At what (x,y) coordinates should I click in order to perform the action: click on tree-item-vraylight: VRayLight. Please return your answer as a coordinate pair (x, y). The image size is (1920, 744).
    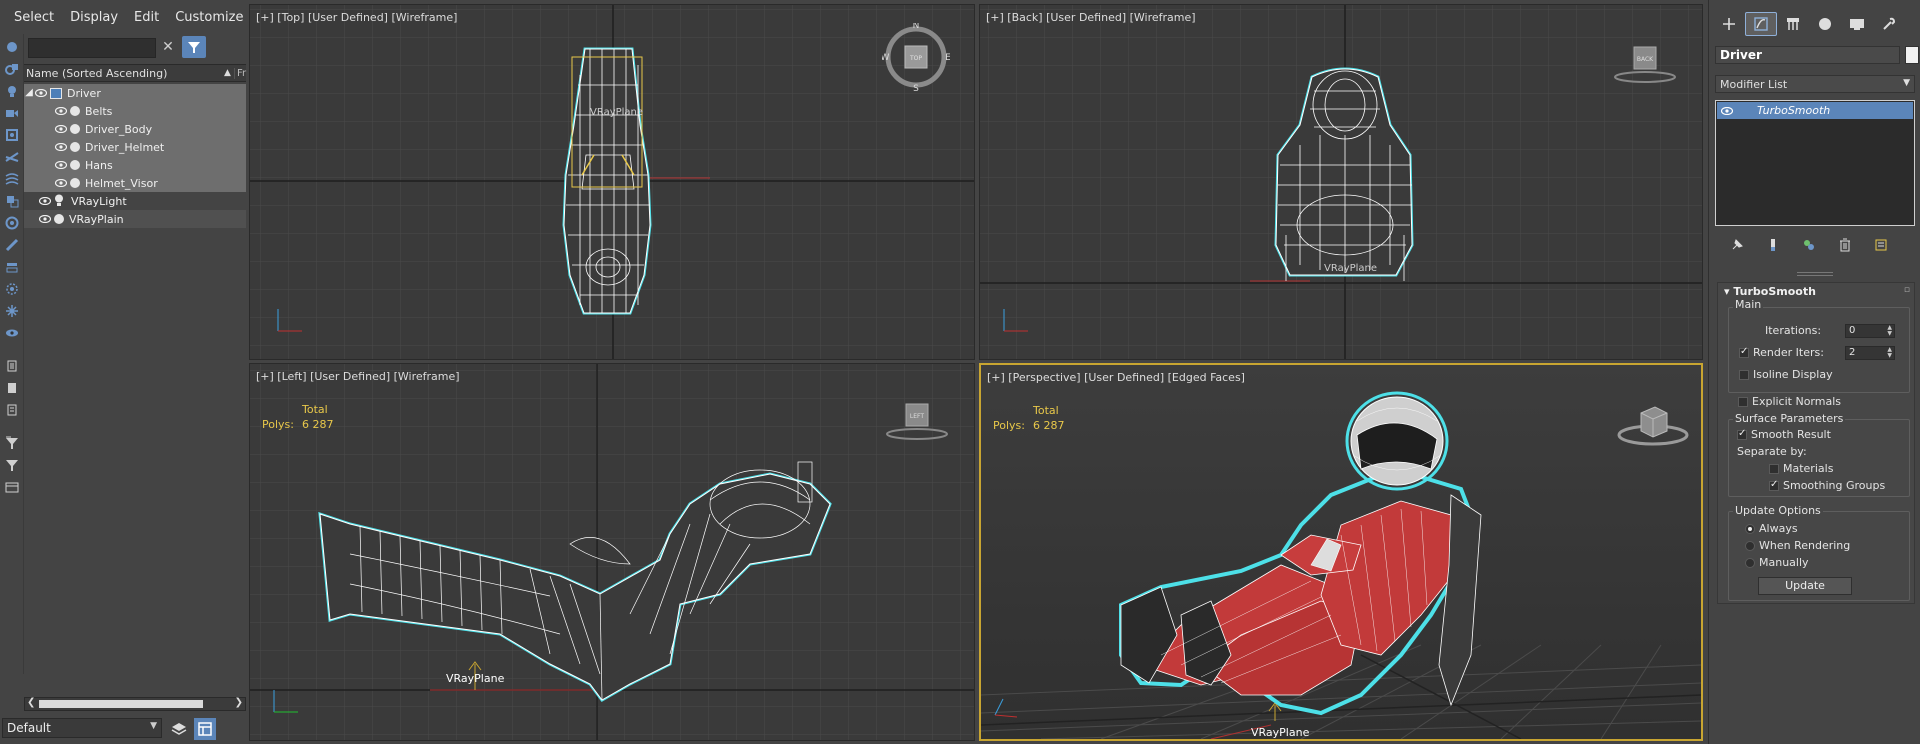
    Looking at the image, I should click on (135, 201).